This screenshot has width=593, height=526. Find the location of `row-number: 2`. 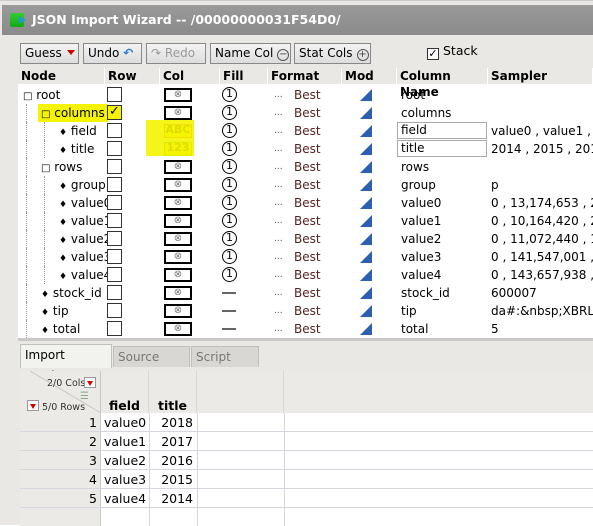

row-number: 2 is located at coordinates (58, 441).